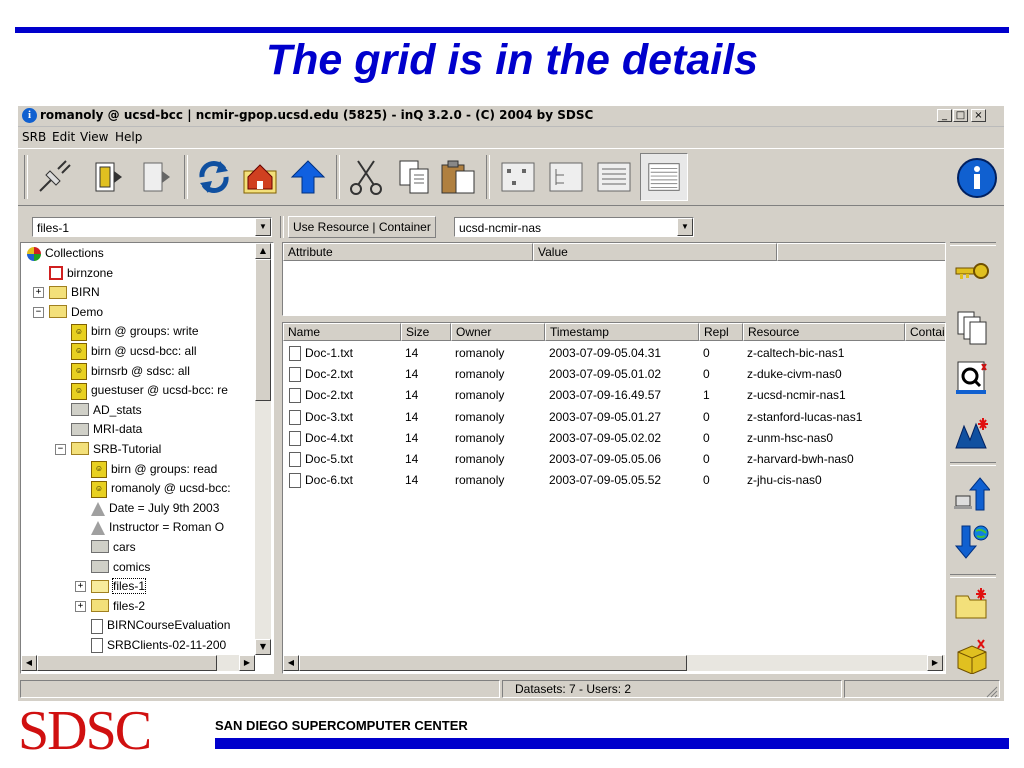 The height and width of the screenshot is (768, 1024). I want to click on table-horizontal-scrollbar: ◀ ▶, so click(614, 663).